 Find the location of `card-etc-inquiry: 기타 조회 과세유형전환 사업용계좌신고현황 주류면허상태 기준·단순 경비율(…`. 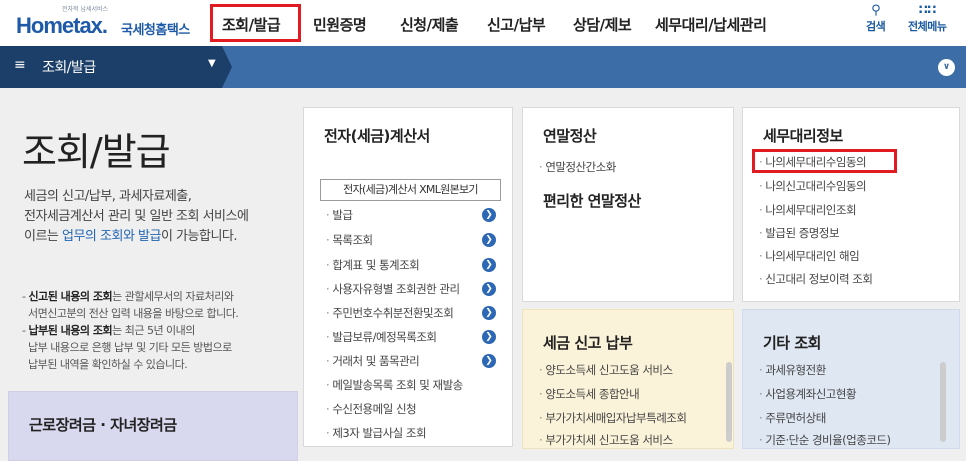

card-etc-inquiry: 기타 조회 과세유형전환 사업용계좌신고현황 주류면허상태 기준·단순 경비율(… is located at coordinates (851, 379).